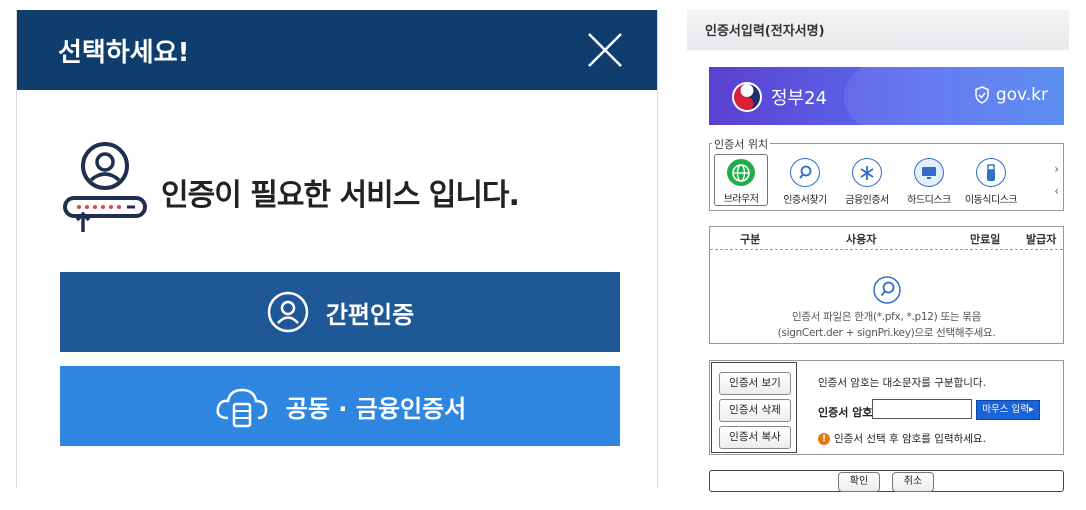 The image size is (1086, 510). What do you see at coordinates (922, 409) in the screenshot?
I see `password-input` at bounding box center [922, 409].